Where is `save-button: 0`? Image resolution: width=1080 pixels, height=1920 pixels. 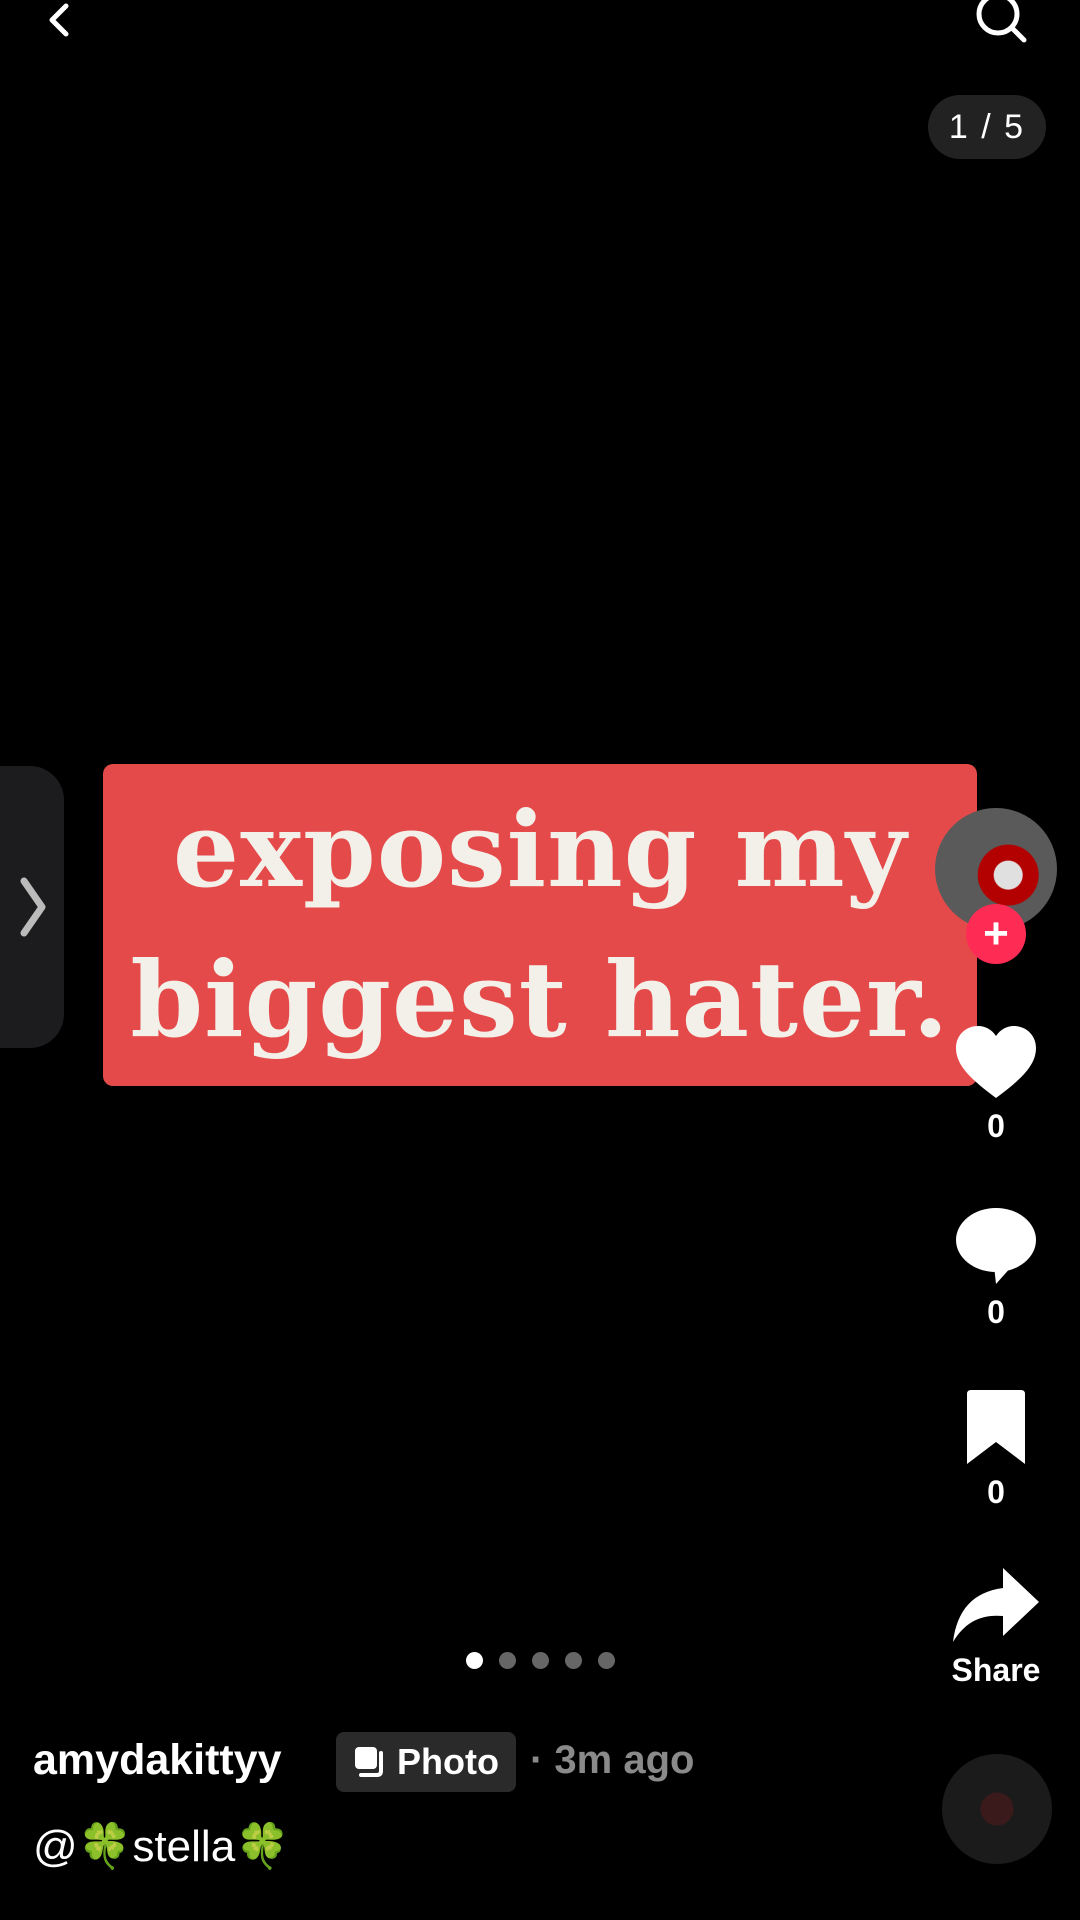 save-button: 0 is located at coordinates (996, 1450).